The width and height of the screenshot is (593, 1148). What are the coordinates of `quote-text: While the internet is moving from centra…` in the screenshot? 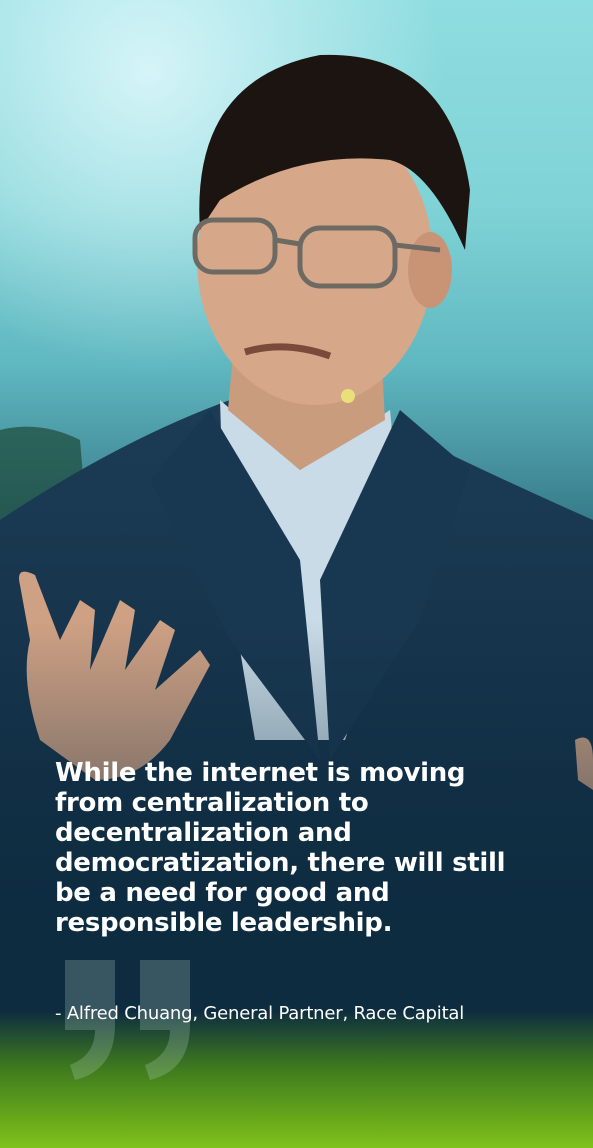 It's located at (280, 848).